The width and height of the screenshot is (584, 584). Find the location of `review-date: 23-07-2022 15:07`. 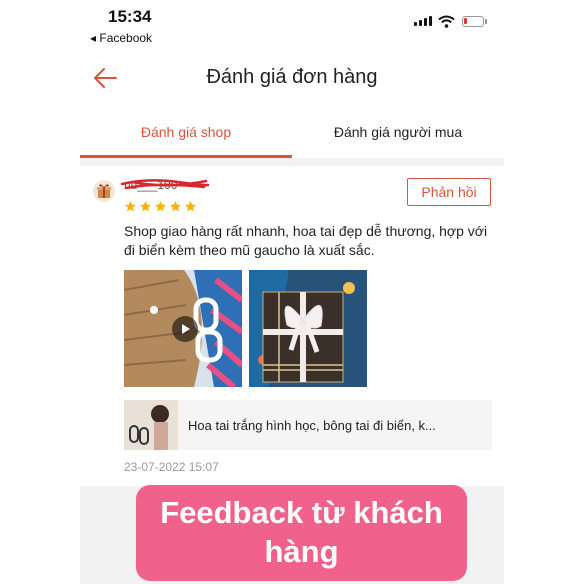

review-date: 23-07-2022 15:07 is located at coordinates (171, 467).